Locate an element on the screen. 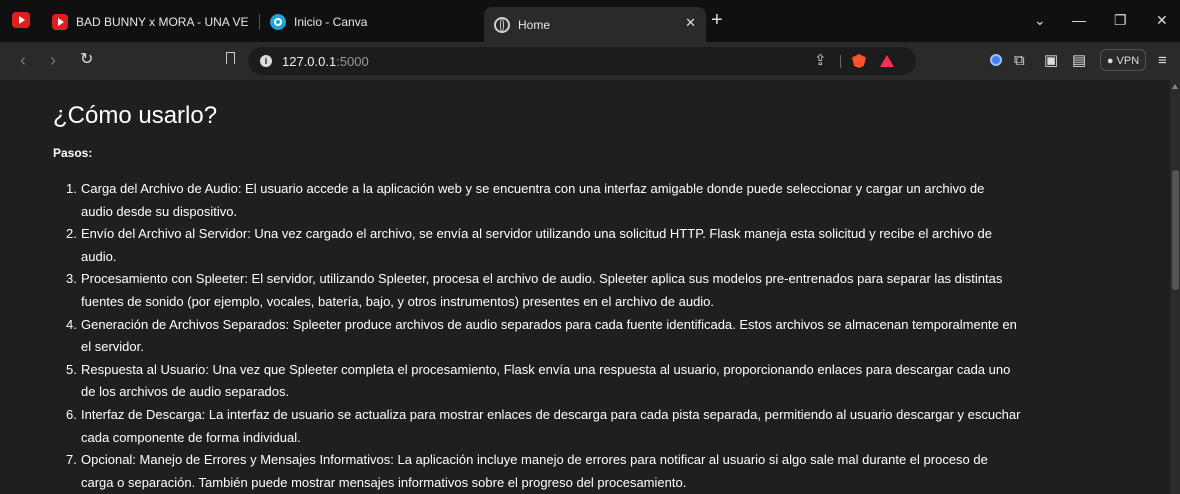 The image size is (1180, 494). forward-icon: › is located at coordinates (53, 60).